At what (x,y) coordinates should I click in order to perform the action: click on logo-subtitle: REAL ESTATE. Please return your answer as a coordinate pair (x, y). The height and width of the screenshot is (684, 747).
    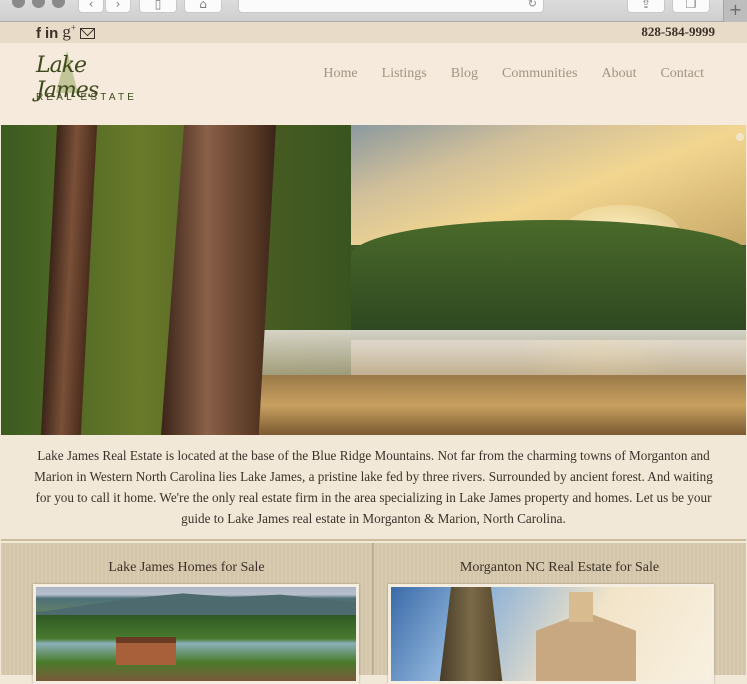
    Looking at the image, I should click on (87, 97).